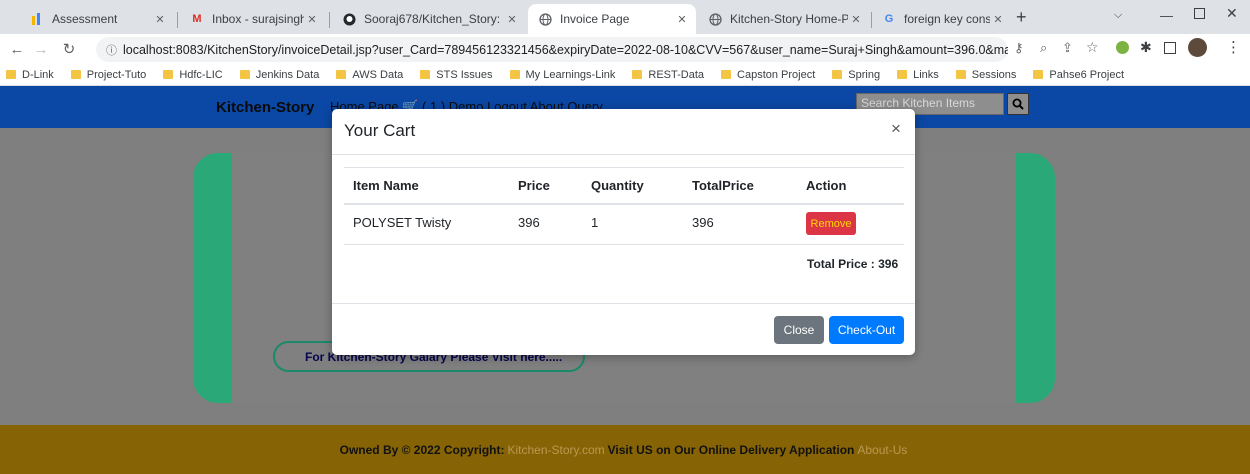 This screenshot has width=1250, height=474. Describe the element at coordinates (197, 19) in the screenshot. I see `gmail-icon: M` at that location.